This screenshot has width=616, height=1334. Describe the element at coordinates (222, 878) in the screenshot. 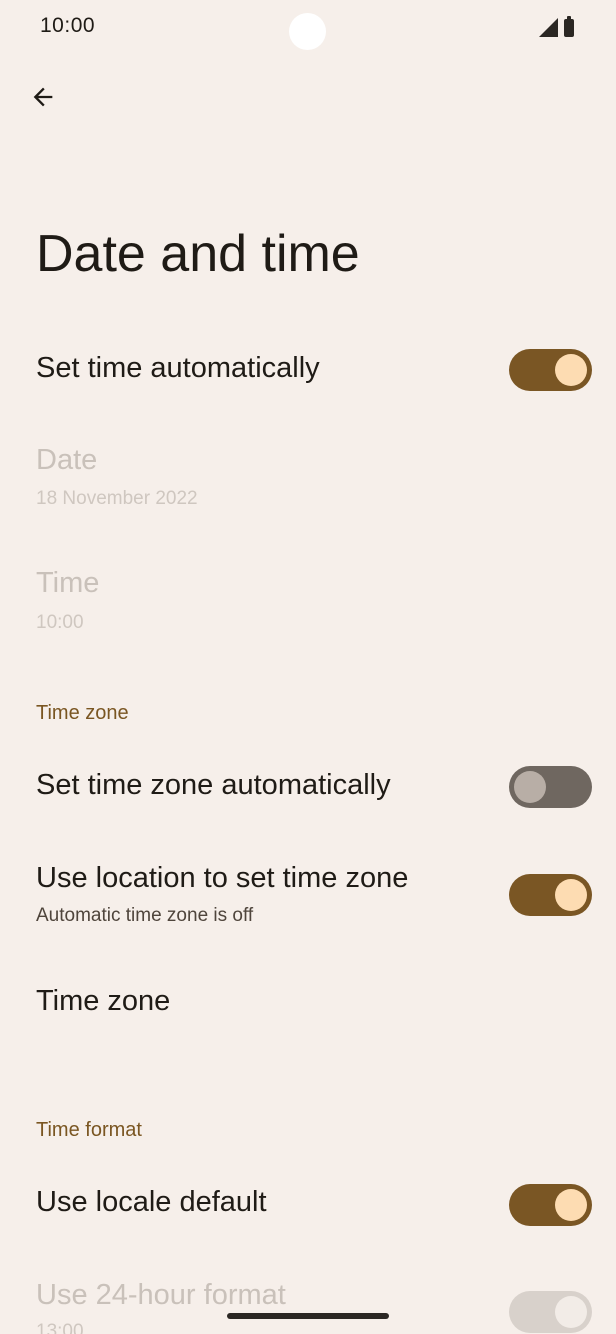

I see `use-location-time-zone-label: Use location to set time zone` at that location.